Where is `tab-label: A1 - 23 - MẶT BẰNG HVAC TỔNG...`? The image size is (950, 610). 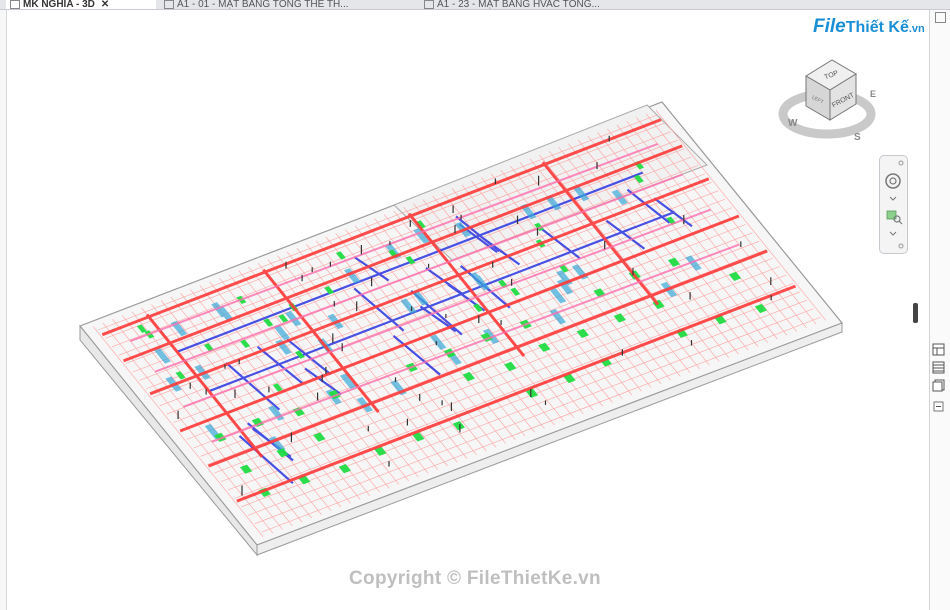 tab-label: A1 - 23 - MẶT BẰNG HVAC TỔNG... is located at coordinates (518, 4).